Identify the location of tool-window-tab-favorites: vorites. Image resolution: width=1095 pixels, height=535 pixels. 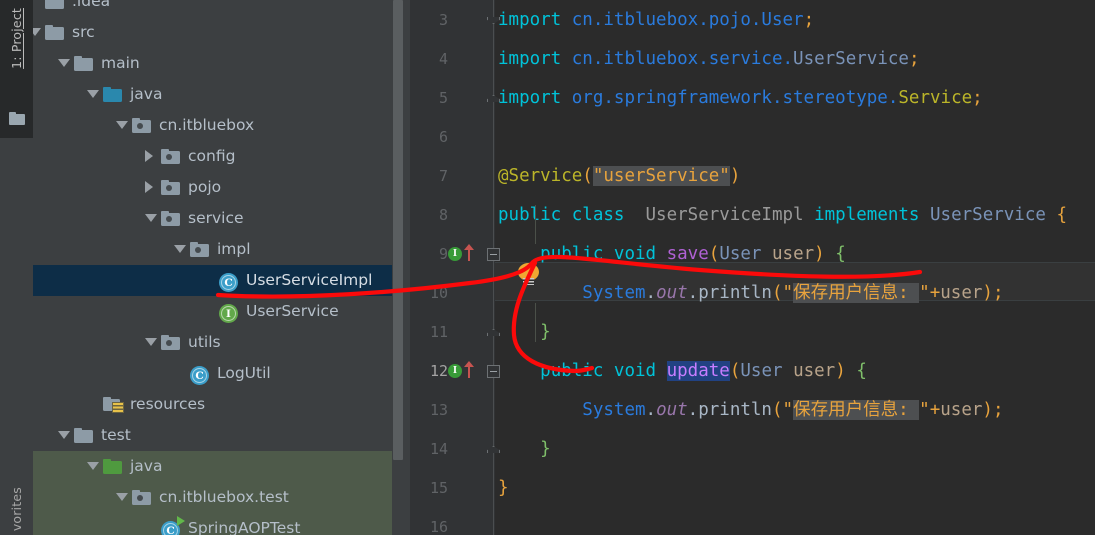
(16, 509).